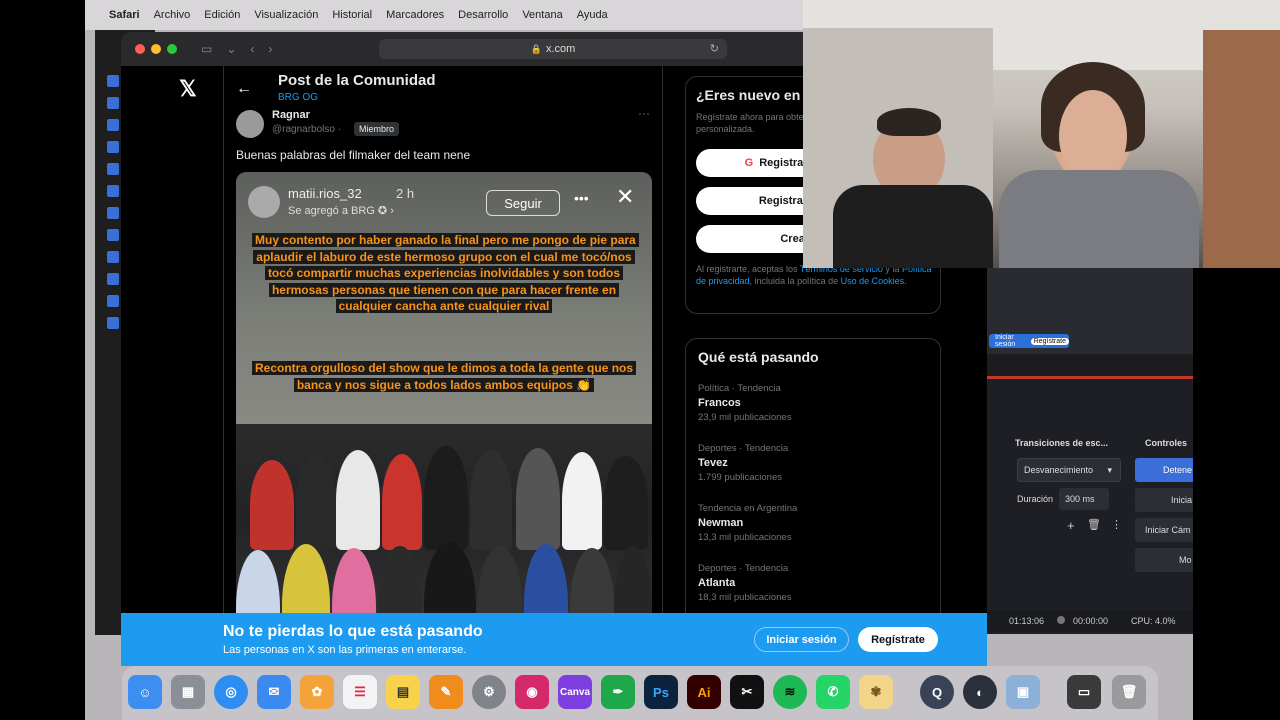  I want to click on menu-app: Safari, so click(124, 15).